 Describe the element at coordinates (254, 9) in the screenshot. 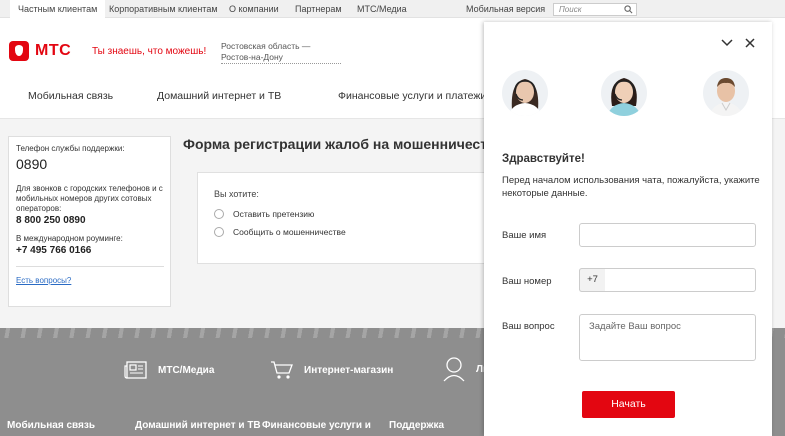

I see `tab-about-company: О компании` at that location.